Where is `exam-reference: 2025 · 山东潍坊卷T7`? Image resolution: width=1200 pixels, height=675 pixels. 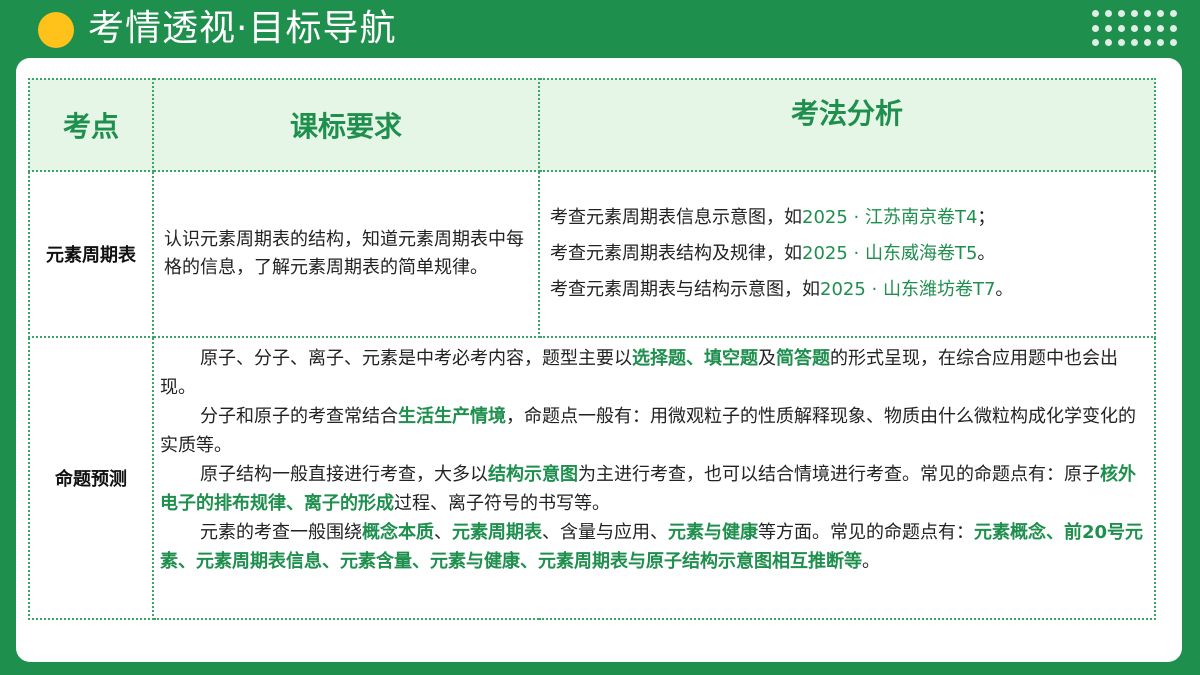 exam-reference: 2025 · 山东潍坊卷T7 is located at coordinates (908, 289).